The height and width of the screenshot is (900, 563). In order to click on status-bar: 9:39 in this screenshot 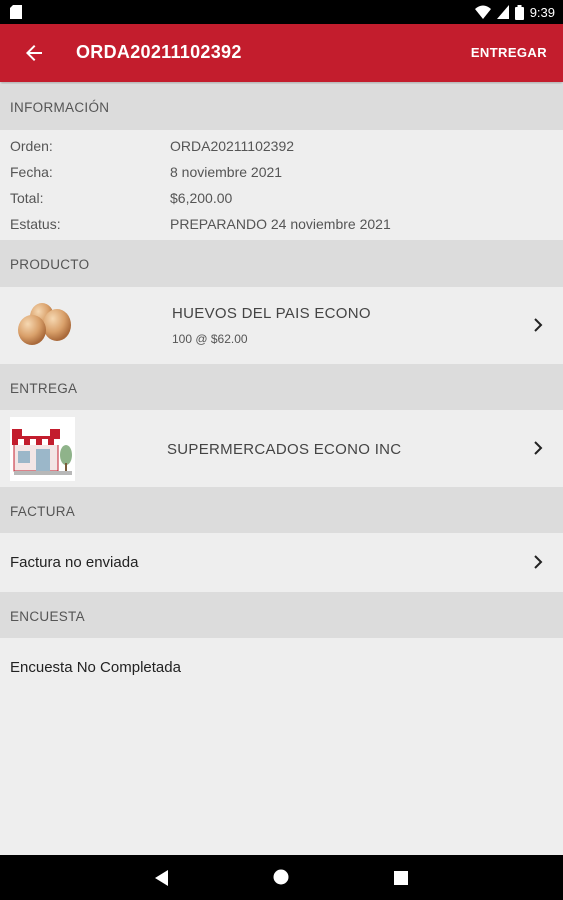, I will do `click(281, 12)`.